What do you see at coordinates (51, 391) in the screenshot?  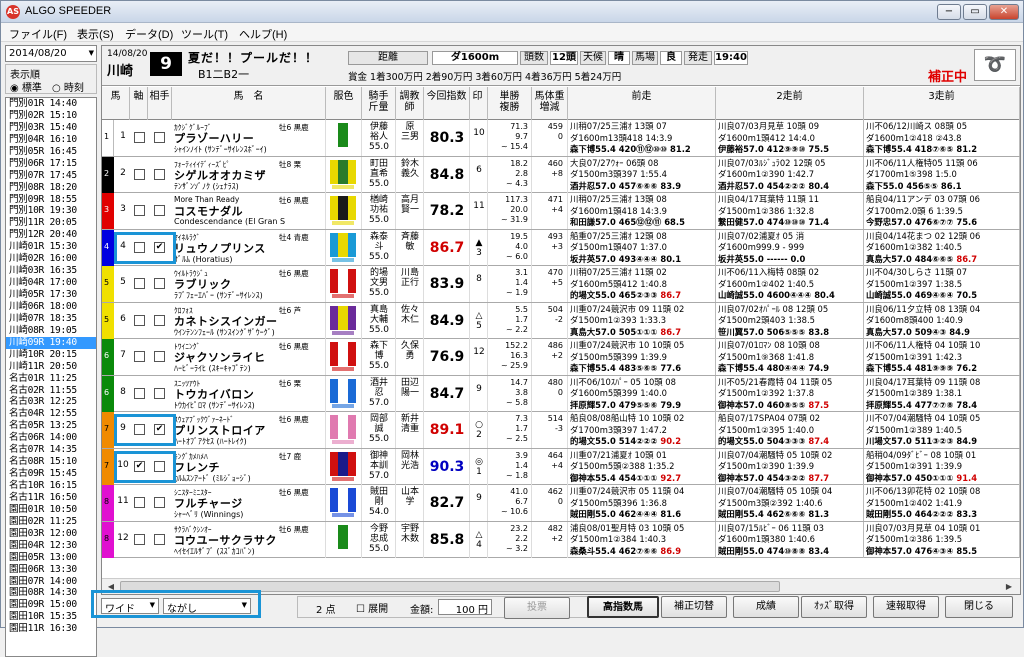 I see `race-list-item: 名古02R 11:55` at bounding box center [51, 391].